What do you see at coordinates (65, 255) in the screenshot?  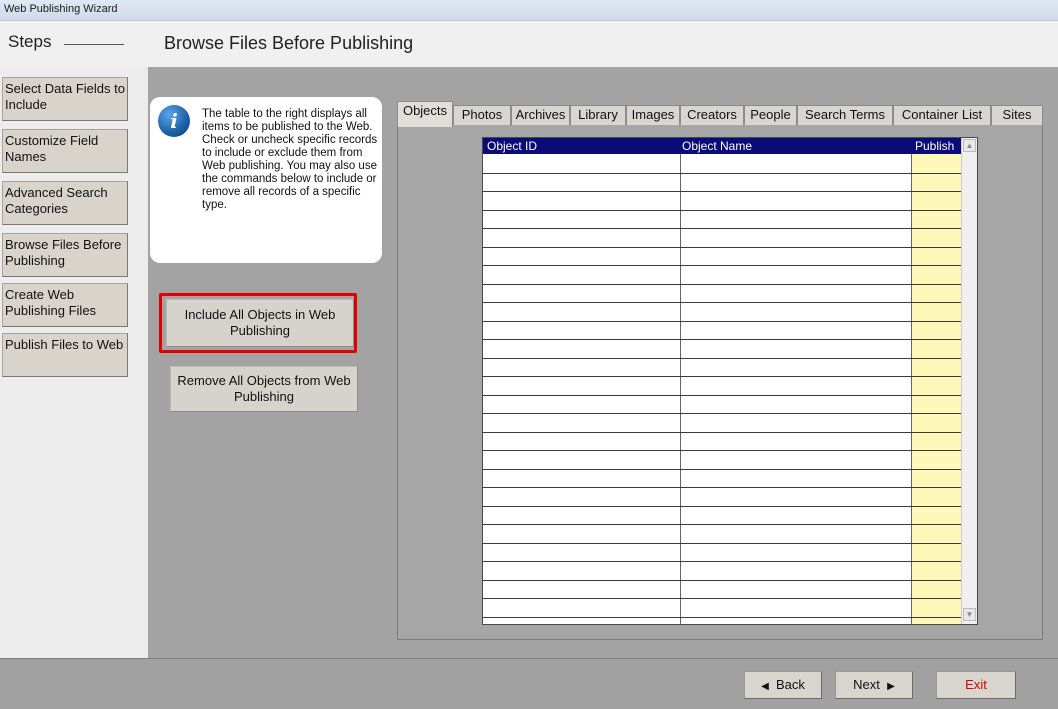 I see `step-browse-files: Browse Files Before Publishing` at bounding box center [65, 255].